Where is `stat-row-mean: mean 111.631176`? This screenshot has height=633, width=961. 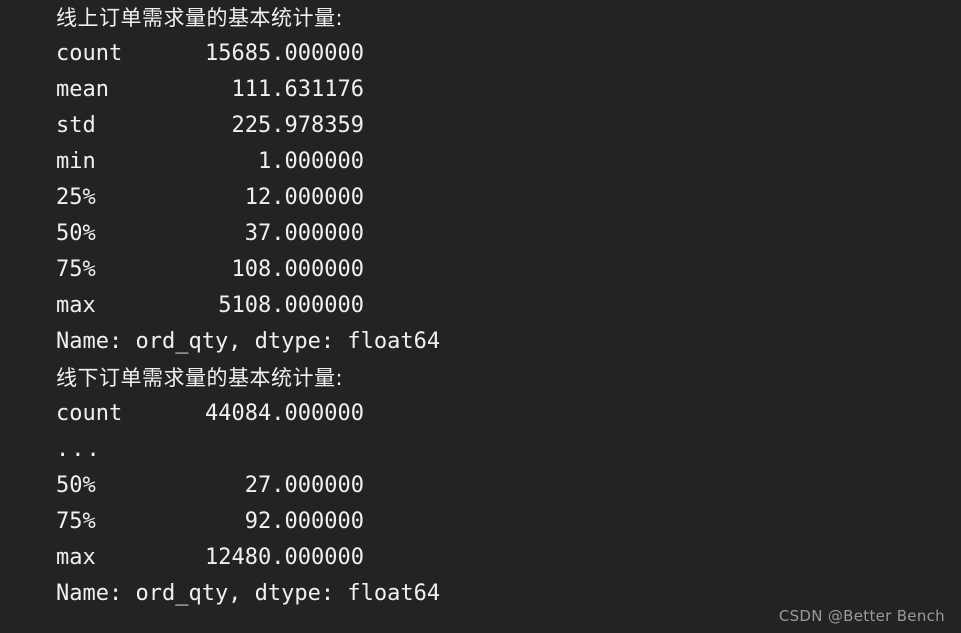
stat-row-mean: mean 111.631176 is located at coordinates (486, 90).